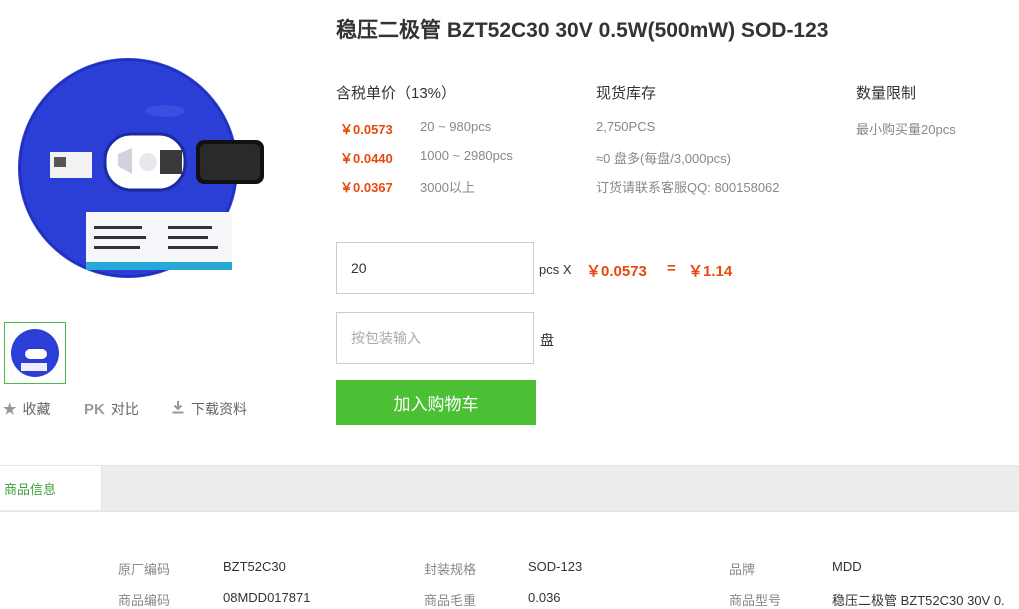  What do you see at coordinates (447, 187) in the screenshot?
I see `tier-range: 3000以上` at bounding box center [447, 187].